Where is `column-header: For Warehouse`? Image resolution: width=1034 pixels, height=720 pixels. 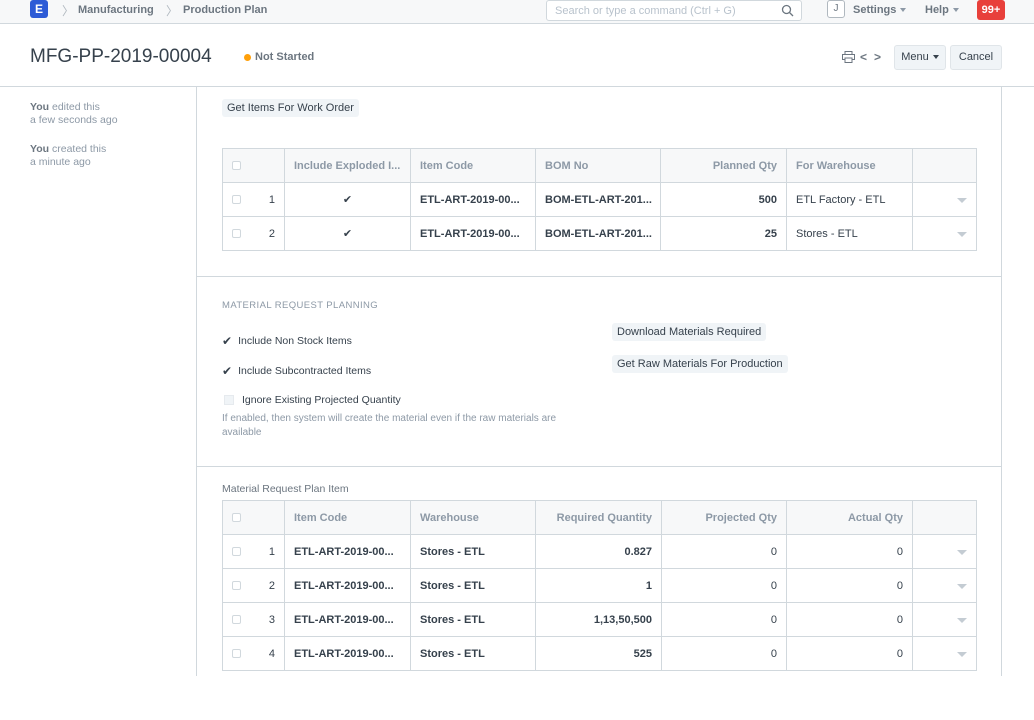
column-header: For Warehouse is located at coordinates (849, 165).